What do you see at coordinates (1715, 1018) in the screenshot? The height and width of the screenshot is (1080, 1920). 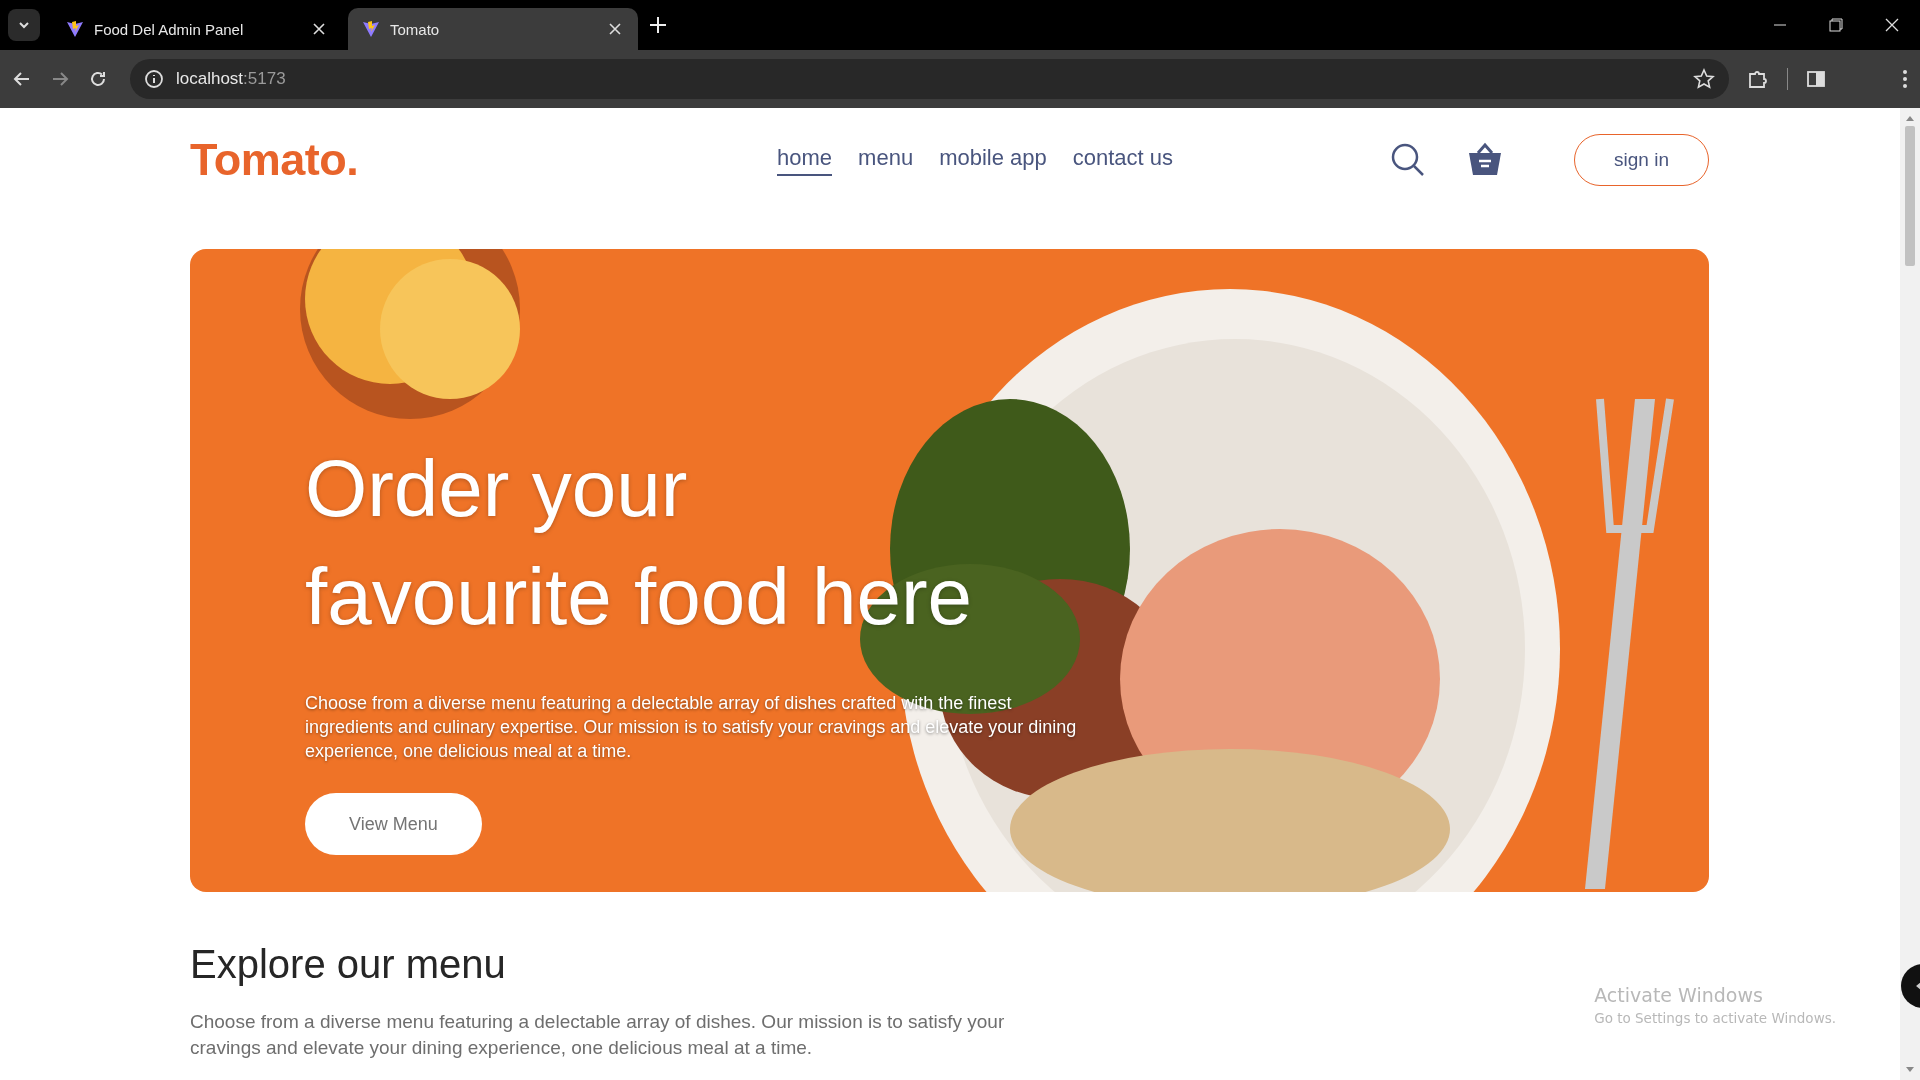 I see `activation-hint: Go to Settings to activate Windows.` at bounding box center [1715, 1018].